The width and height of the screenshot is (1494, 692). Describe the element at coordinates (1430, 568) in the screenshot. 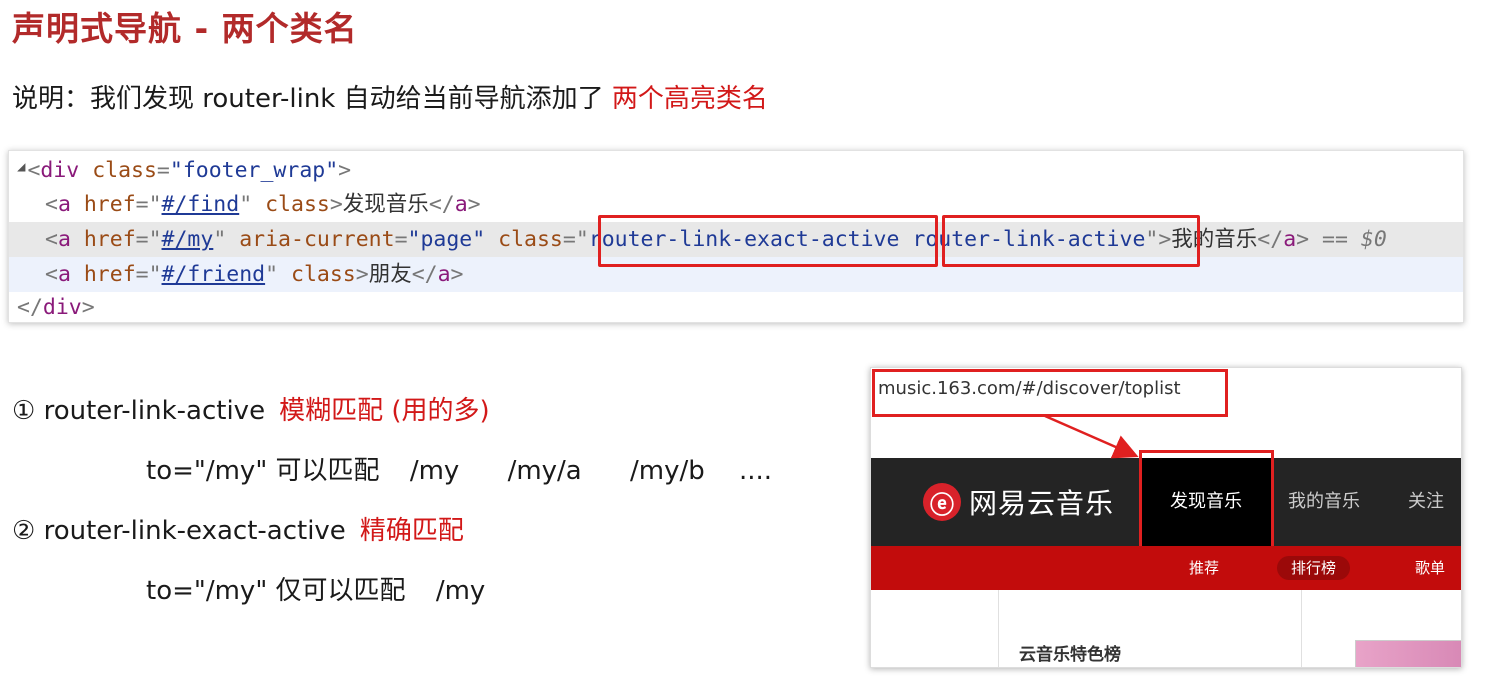

I see `sub-nav-playlist: 歌单` at that location.